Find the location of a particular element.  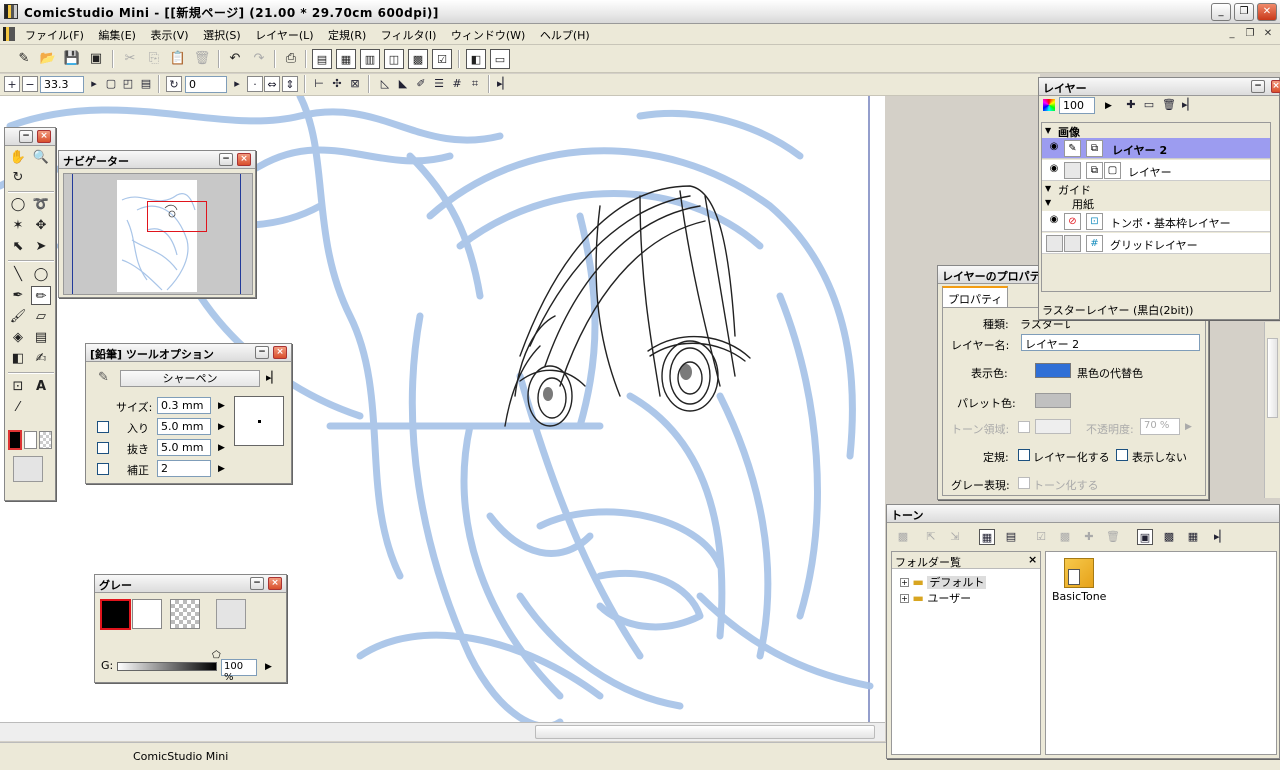

zoom-out-icon: − is located at coordinates (30, 84).